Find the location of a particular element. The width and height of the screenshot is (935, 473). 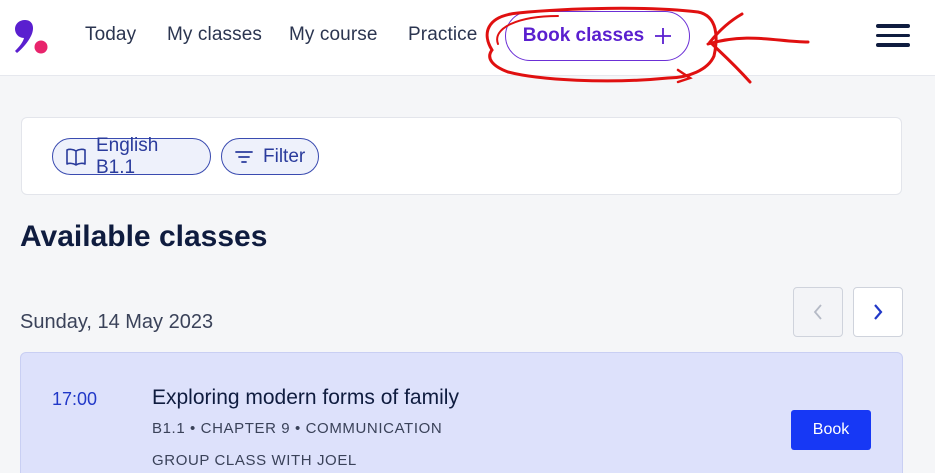

course-chip: English B1.1 is located at coordinates (131, 156).